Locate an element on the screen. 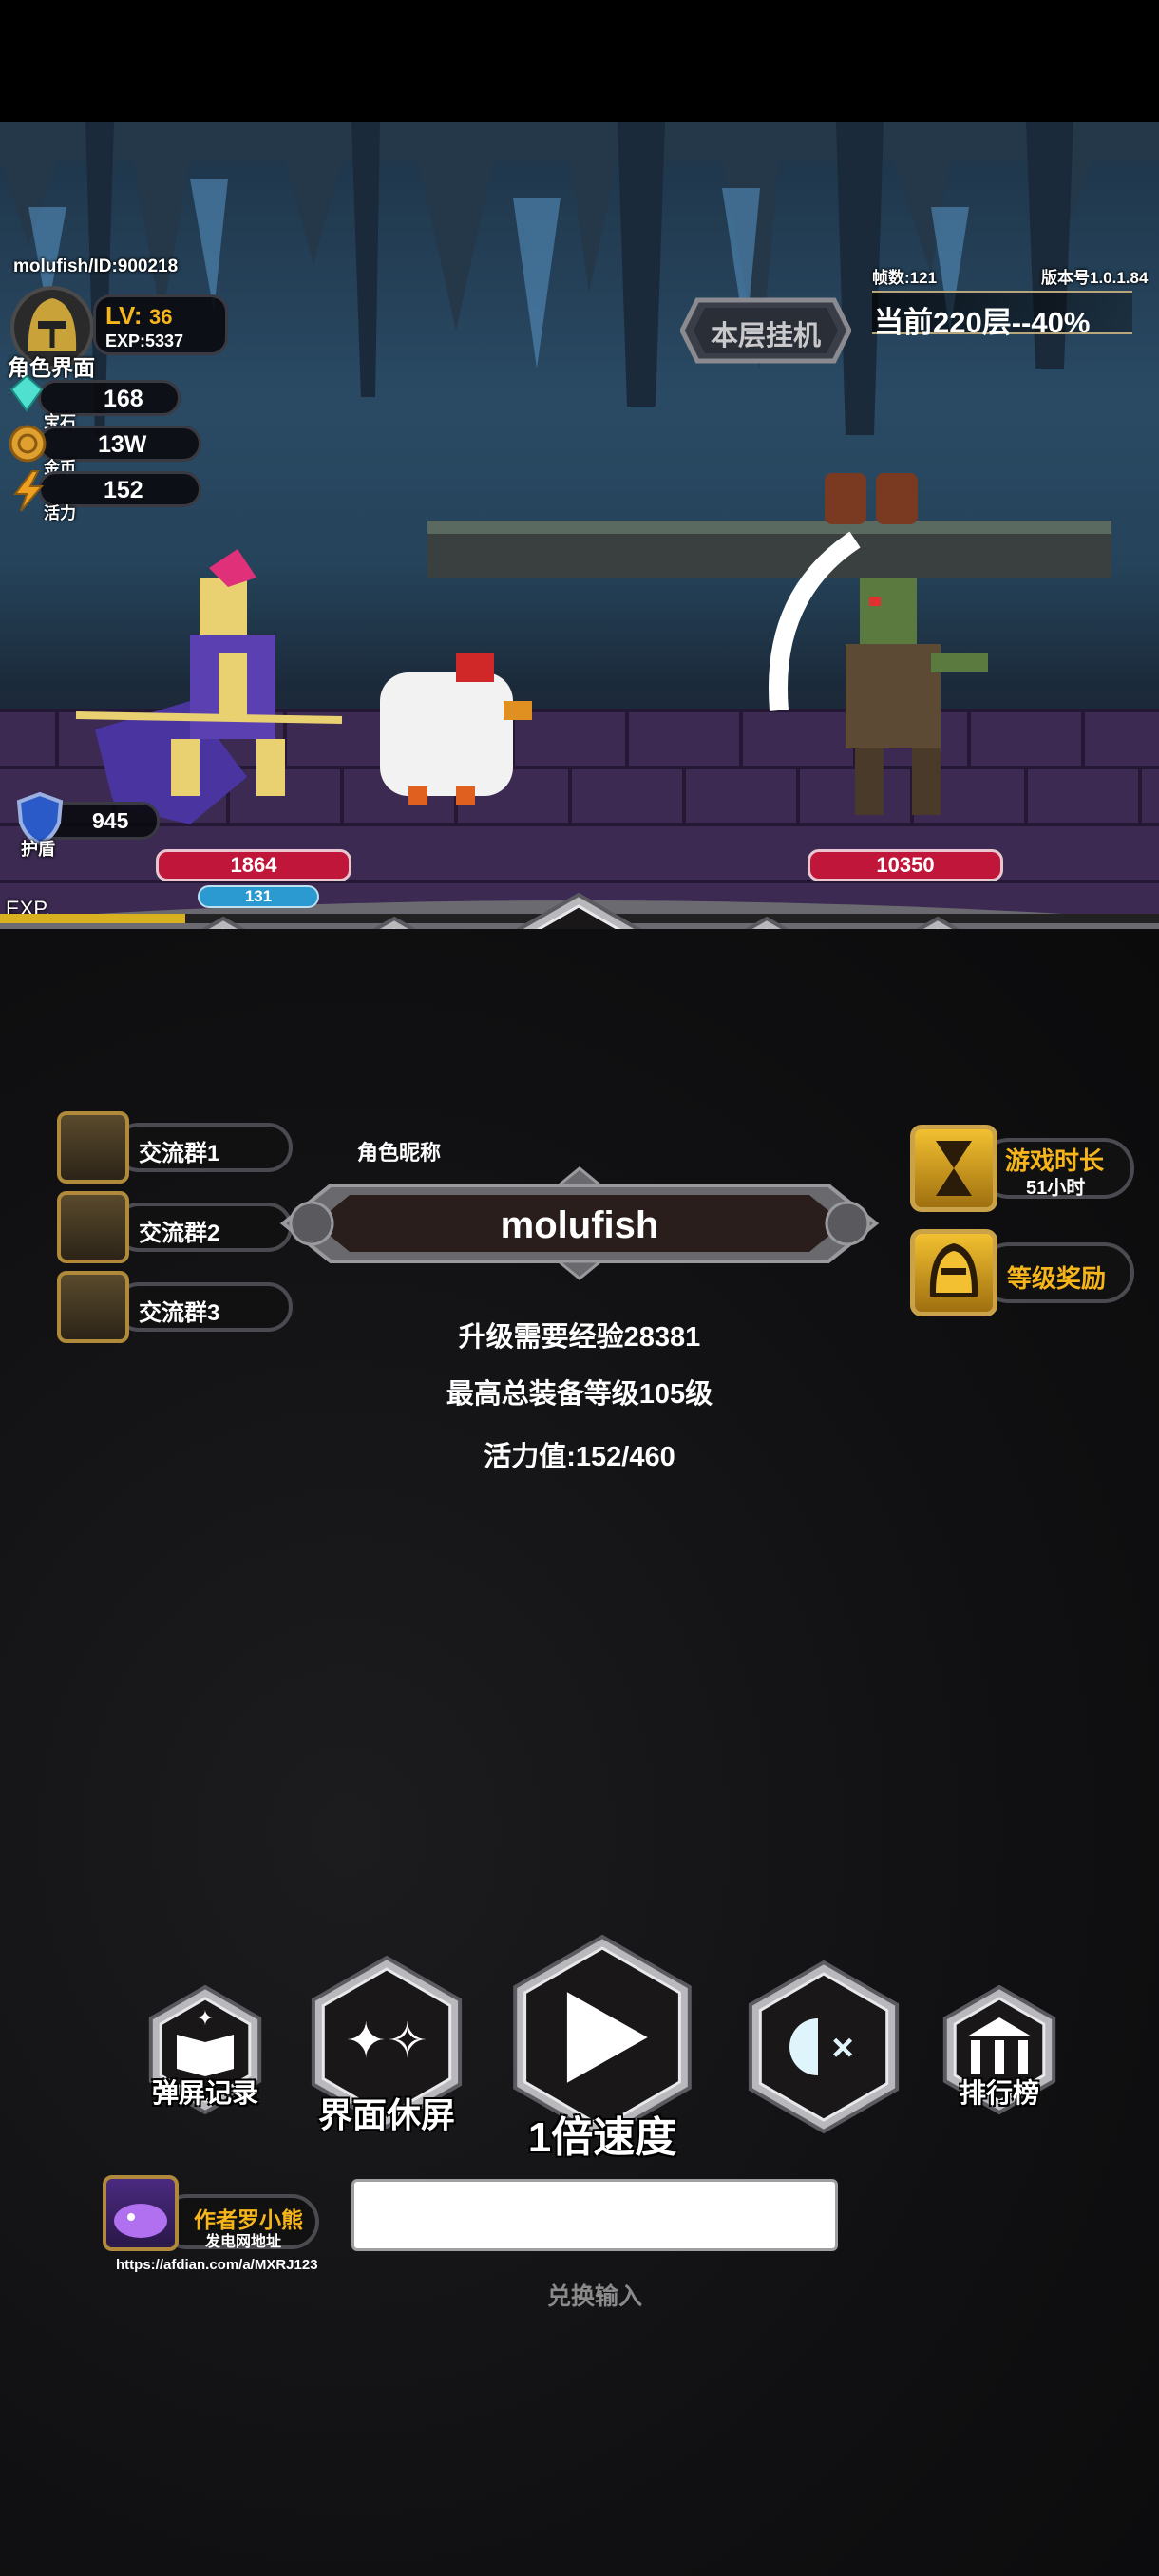  level-reward-label: 等级奖励 is located at coordinates (1057, 1278).